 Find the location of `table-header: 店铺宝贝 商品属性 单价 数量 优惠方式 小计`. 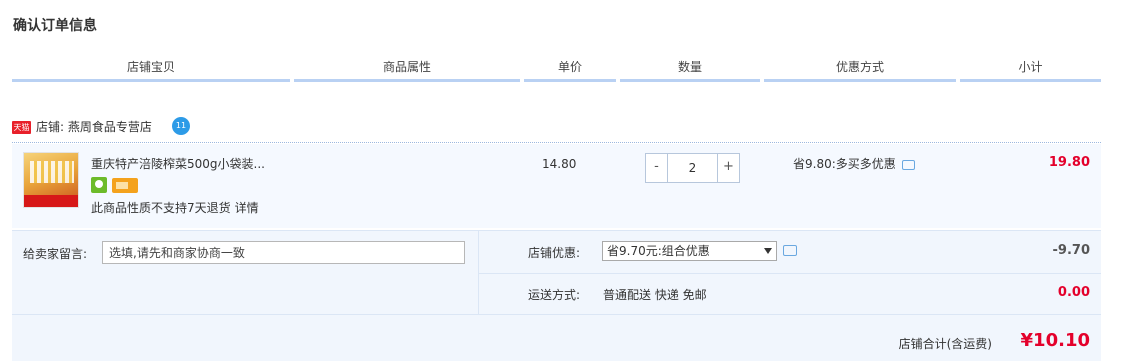

table-header: 店铺宝贝 商品属性 单价 数量 优惠方式 小计 is located at coordinates (556, 70).